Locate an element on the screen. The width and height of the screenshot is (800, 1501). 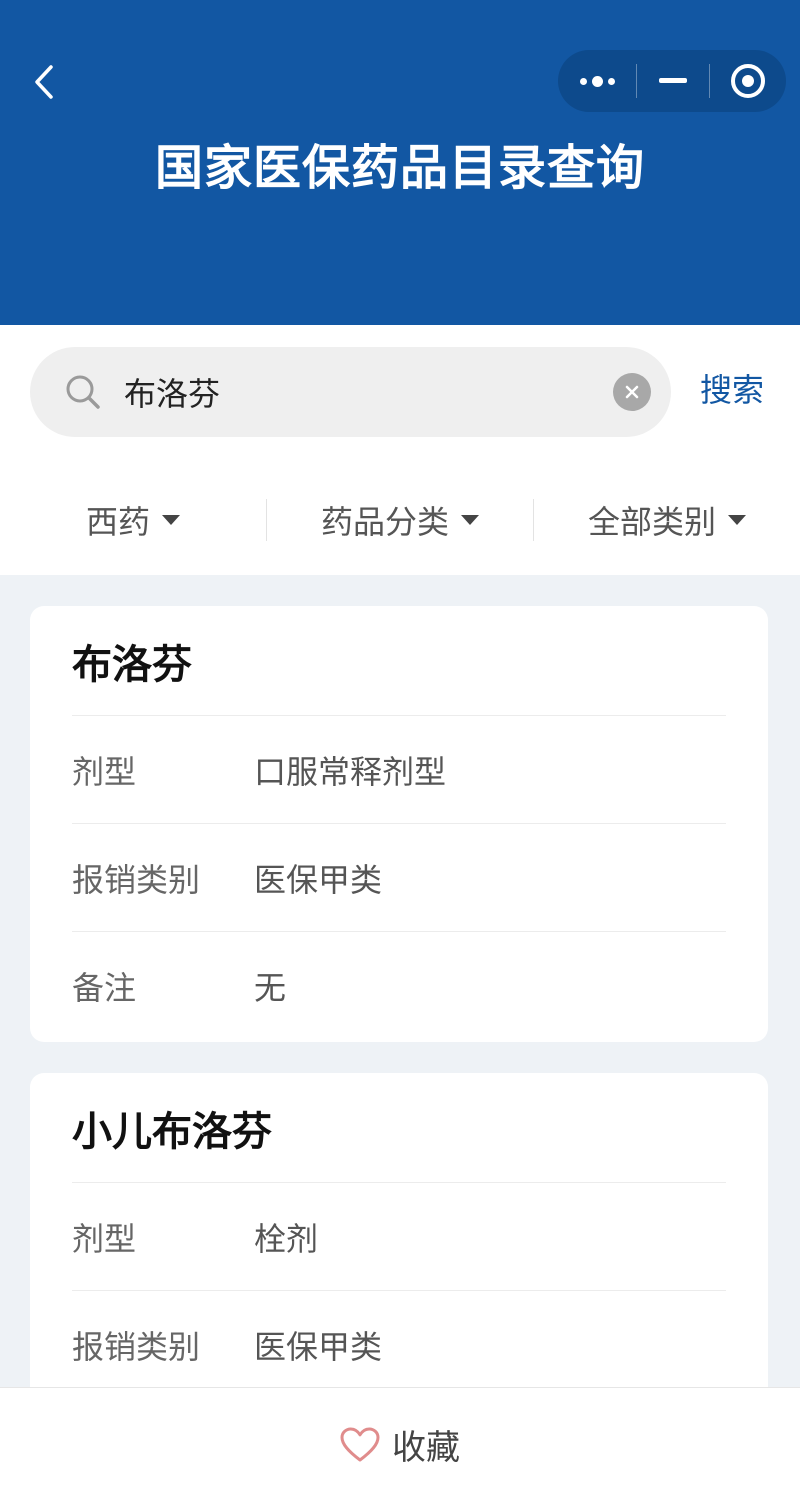
filter-drug-category: 药品分类 is located at coordinates (400, 520).